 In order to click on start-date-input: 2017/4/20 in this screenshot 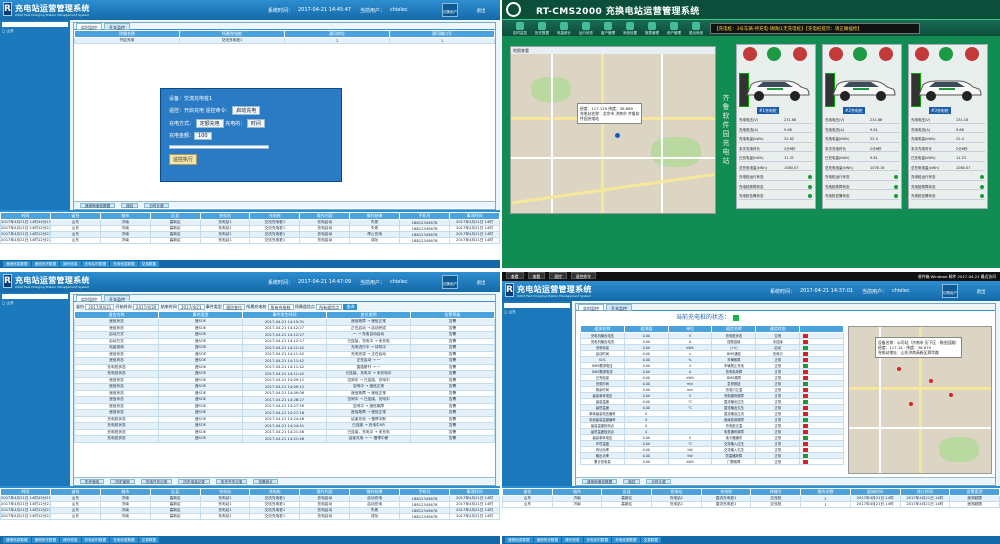, I will do `click(146, 307)`.